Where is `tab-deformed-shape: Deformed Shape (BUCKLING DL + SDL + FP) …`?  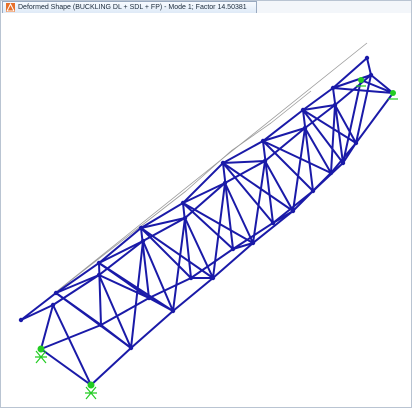
tab-deformed-shape: Deformed Shape (BUCKLING DL + SDL + FP) … is located at coordinates (129, 7).